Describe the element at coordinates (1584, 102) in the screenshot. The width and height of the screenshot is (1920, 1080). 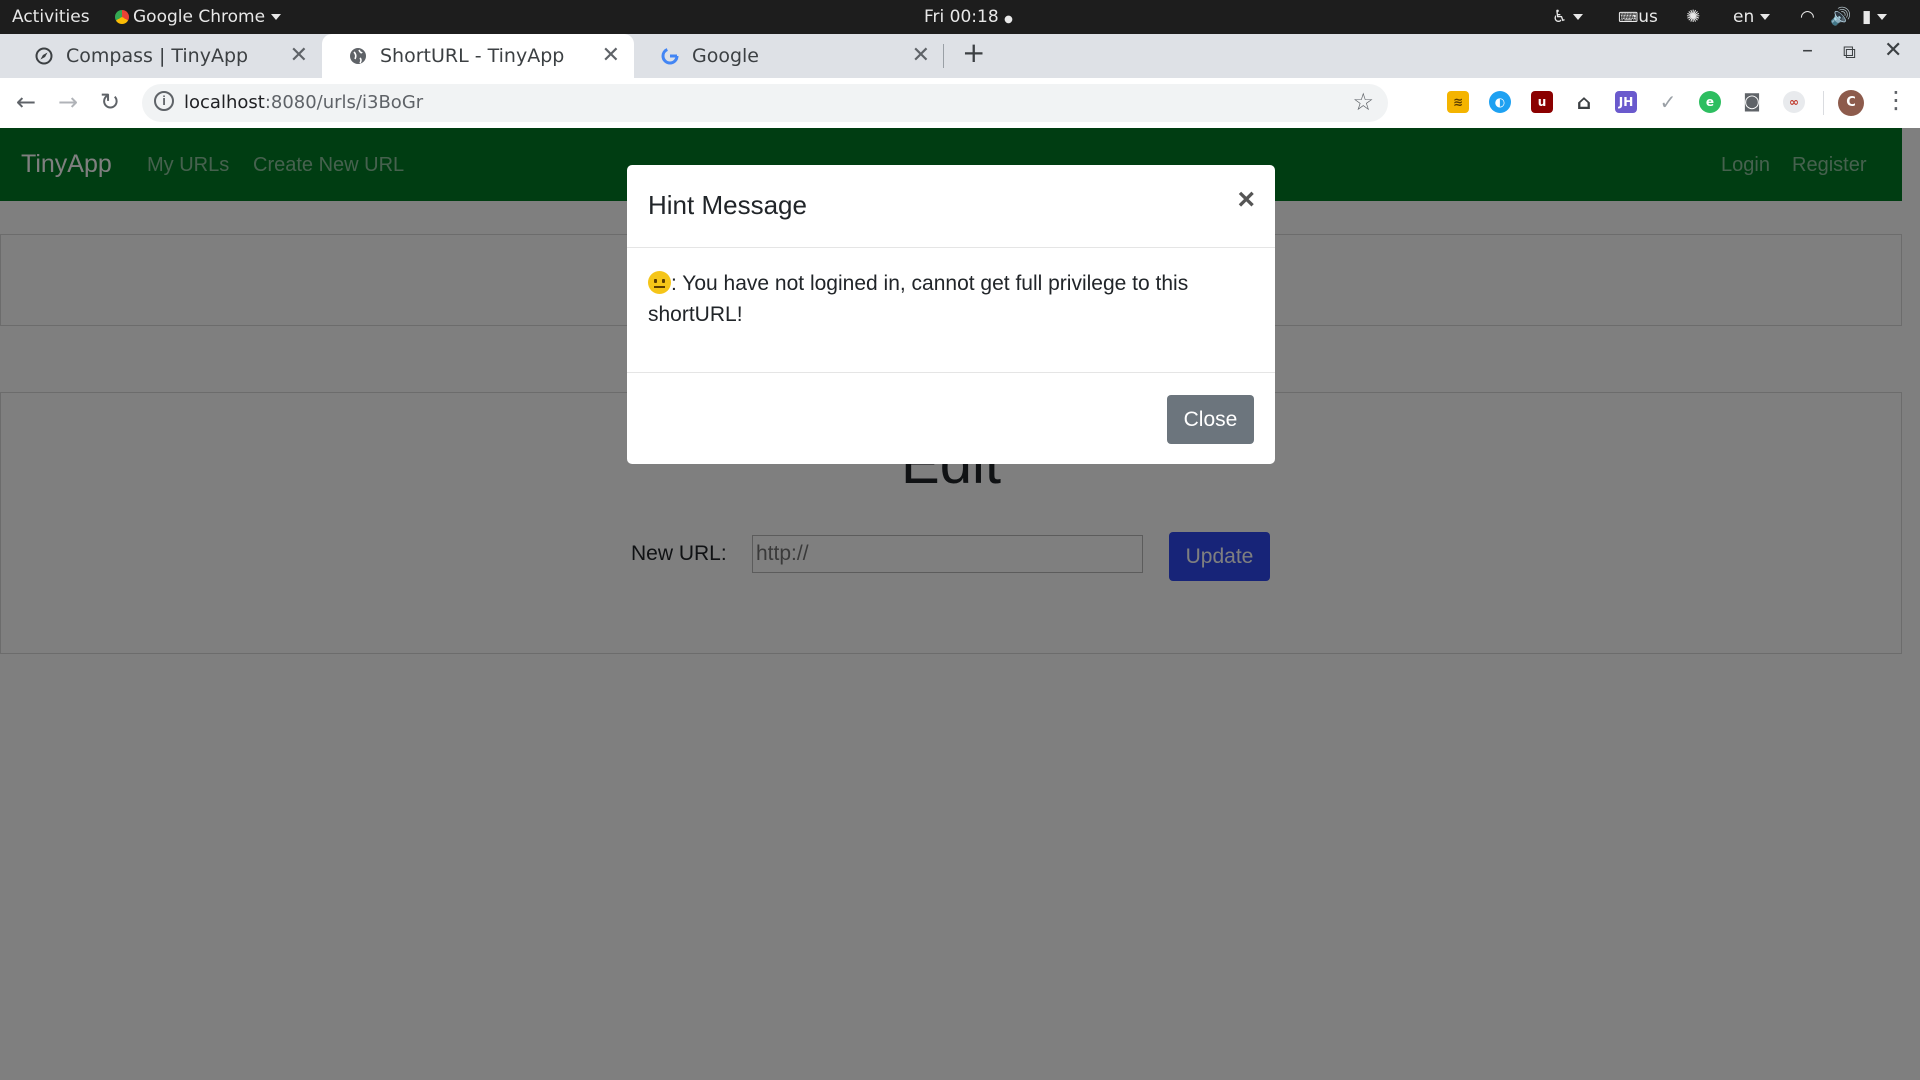
I see `home-icon: ⌂` at that location.